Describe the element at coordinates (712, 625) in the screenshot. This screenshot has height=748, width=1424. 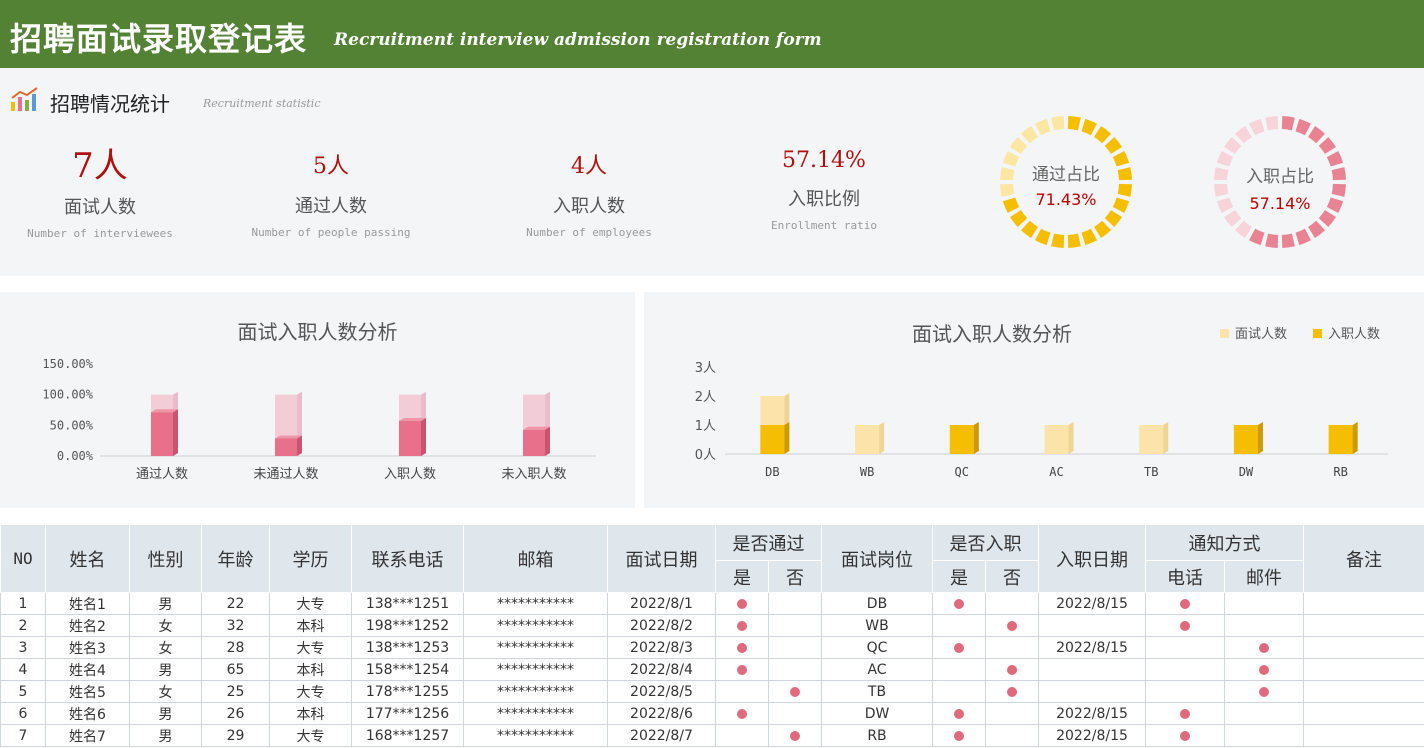
I see `table-row: 2 姓名2 女 32 本科 198***1252 *********** 2022/8/2 WB` at that location.